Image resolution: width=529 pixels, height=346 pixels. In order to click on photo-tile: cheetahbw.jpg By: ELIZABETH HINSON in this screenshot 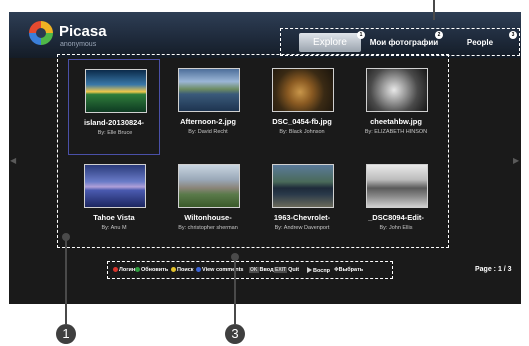, I will do `click(396, 107)`.